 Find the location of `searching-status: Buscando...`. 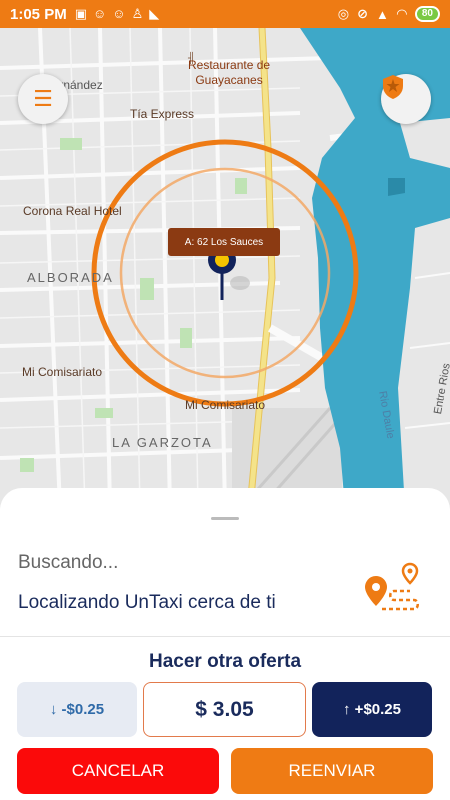

searching-status: Buscando... is located at coordinates (68, 562).